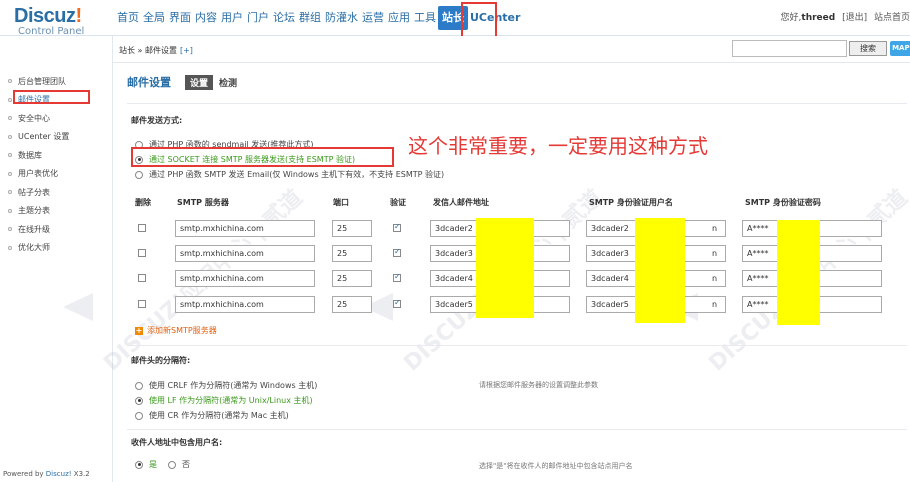 The width and height of the screenshot is (910, 482). I want to click on separator-hint: 请根据您邮件服务器的设置调整此参数, so click(538, 385).